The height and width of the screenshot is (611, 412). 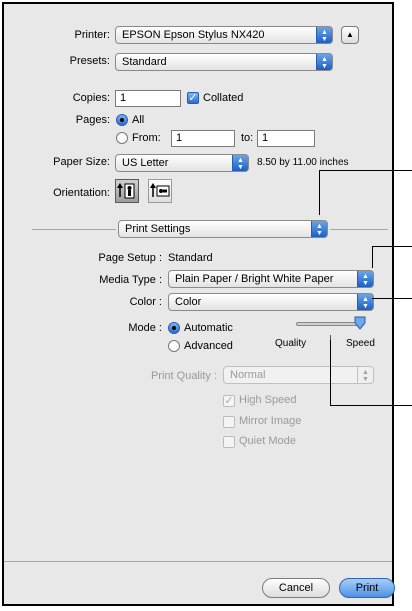 I want to click on landscape-person-icon, so click(x=160, y=190).